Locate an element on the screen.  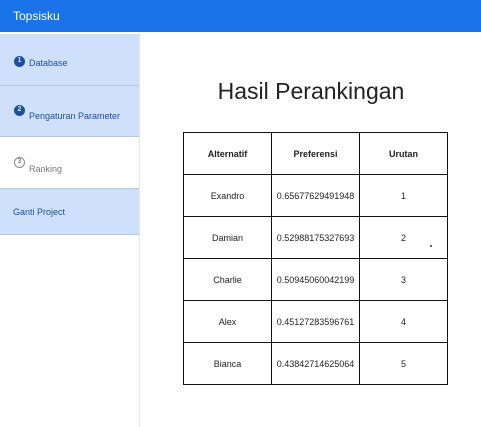
table-row: Alex 0.45127283596761 4 is located at coordinates (315, 321).